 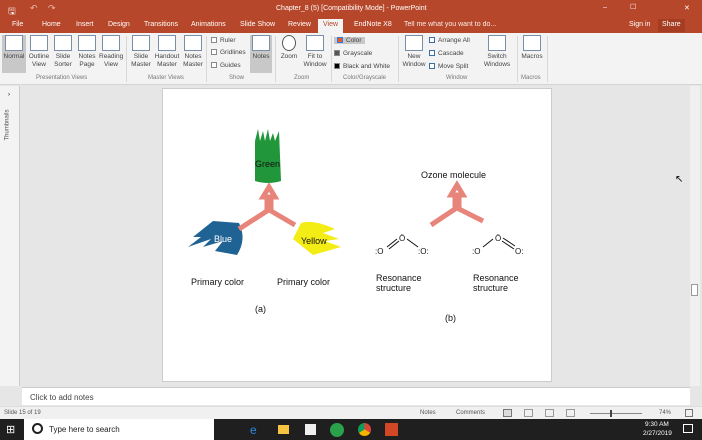 What do you see at coordinates (141, 52) in the screenshot?
I see `slide-master-button: Slide Master` at bounding box center [141, 52].